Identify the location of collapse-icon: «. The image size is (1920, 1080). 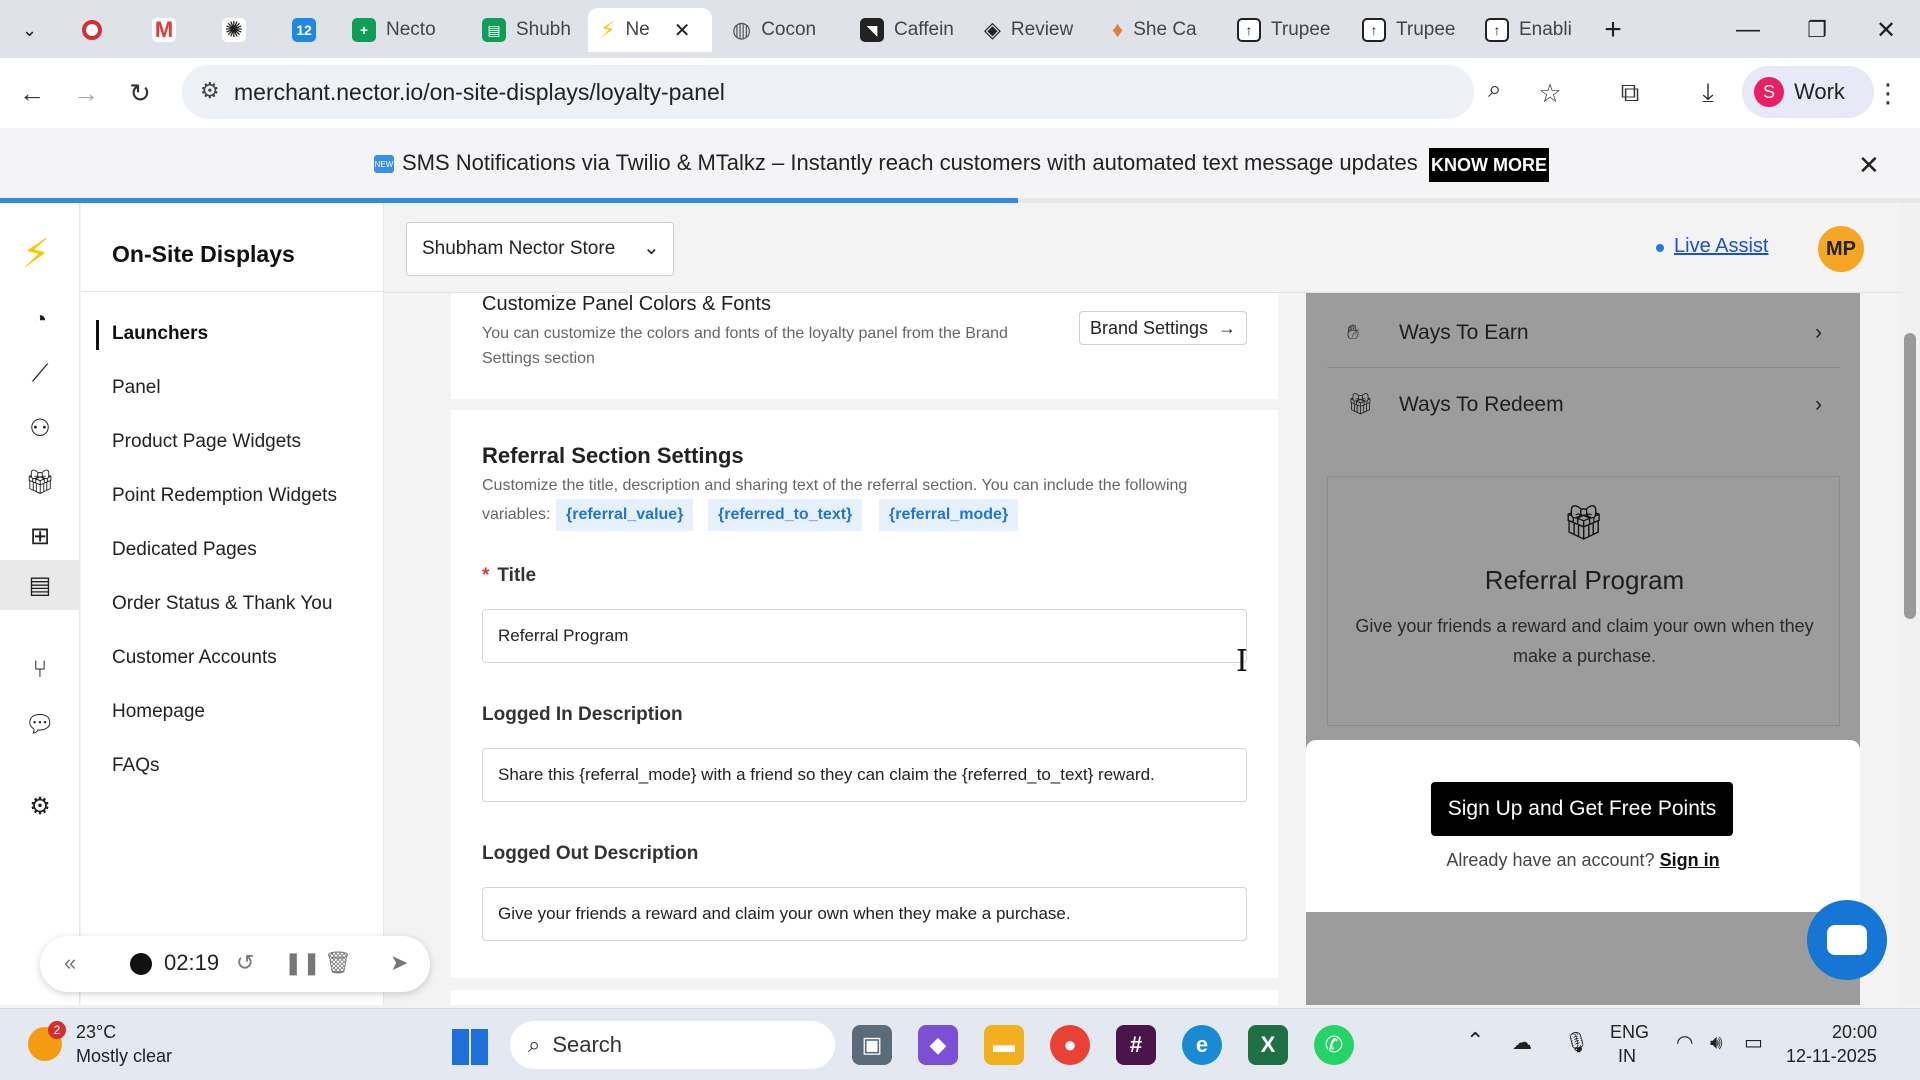
(70, 963).